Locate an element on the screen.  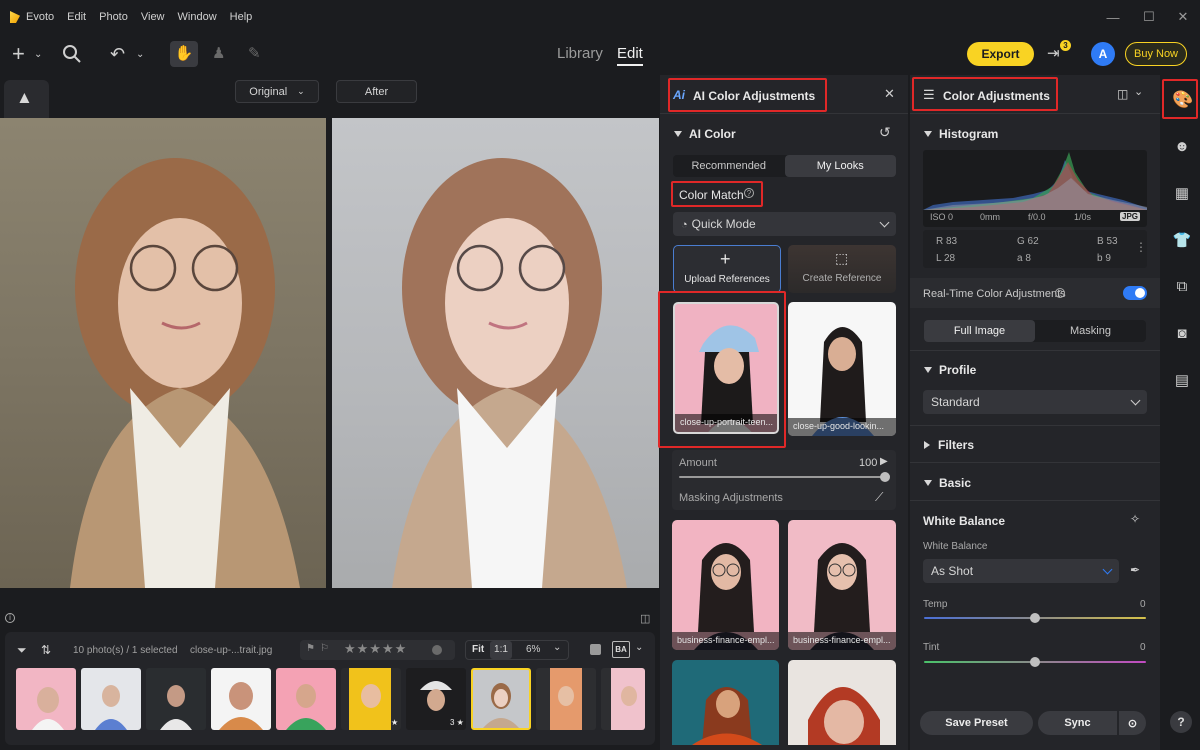
info-icon: i is located at coordinates (10, 618).